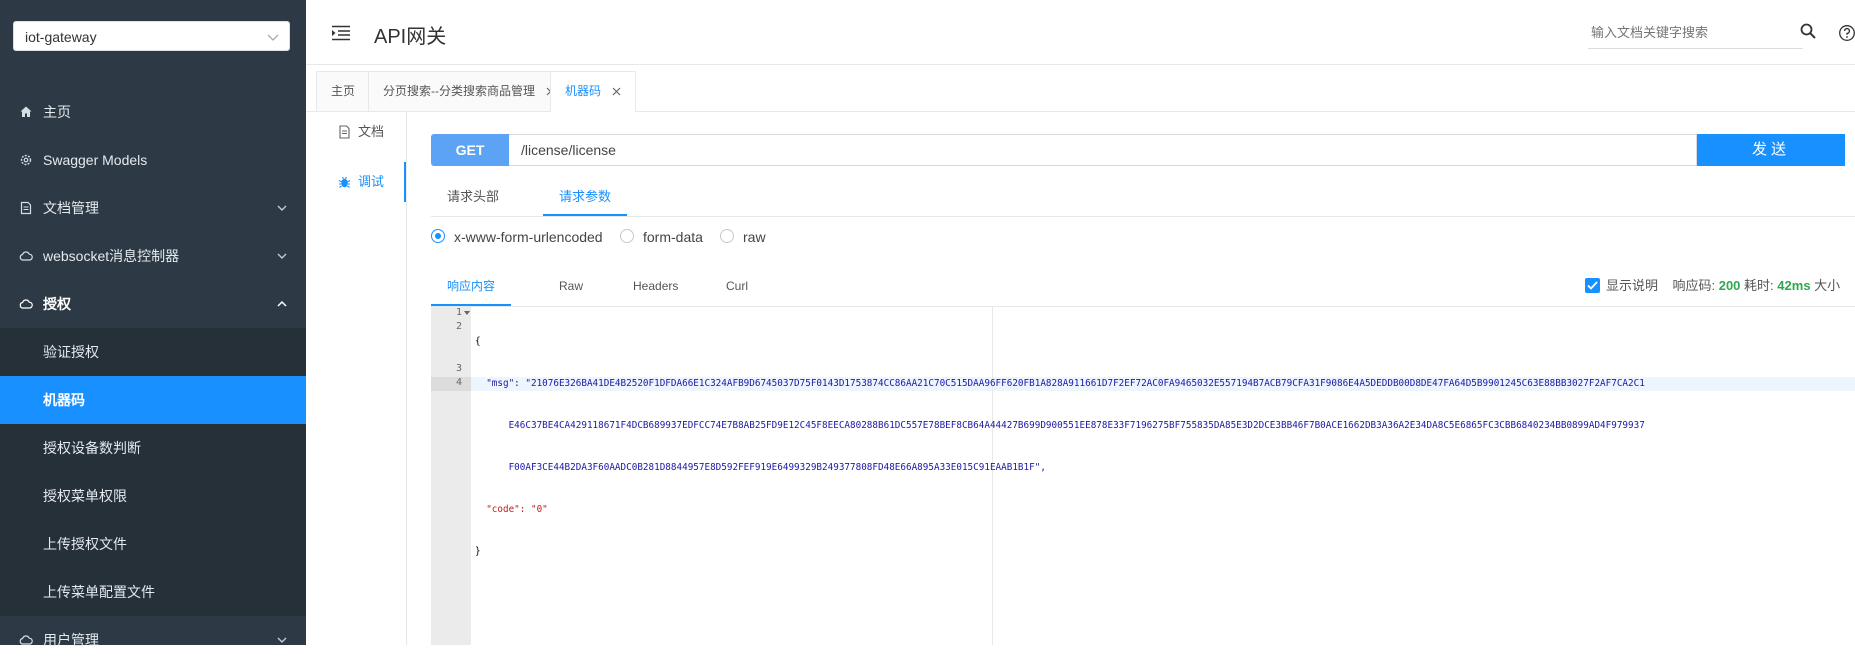  I want to click on tab-paged-search: 分页搜索--分类搜索商品管理, so click(469, 91).